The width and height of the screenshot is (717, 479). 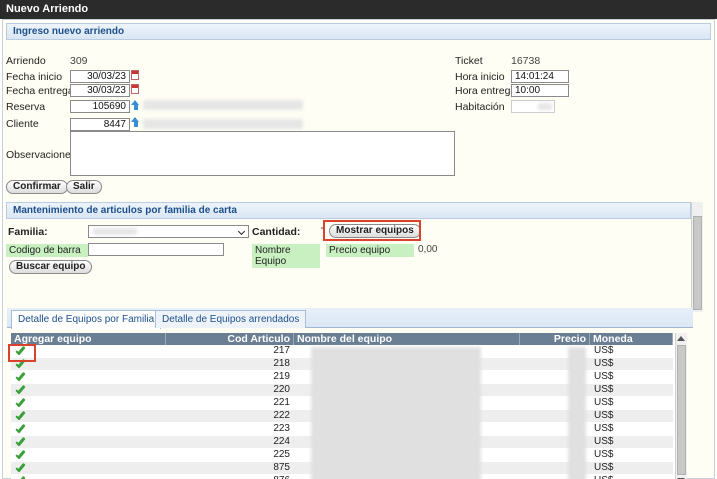 What do you see at coordinates (358, 9) in the screenshot?
I see `window-title: Nuevo Arriendo` at bounding box center [358, 9].